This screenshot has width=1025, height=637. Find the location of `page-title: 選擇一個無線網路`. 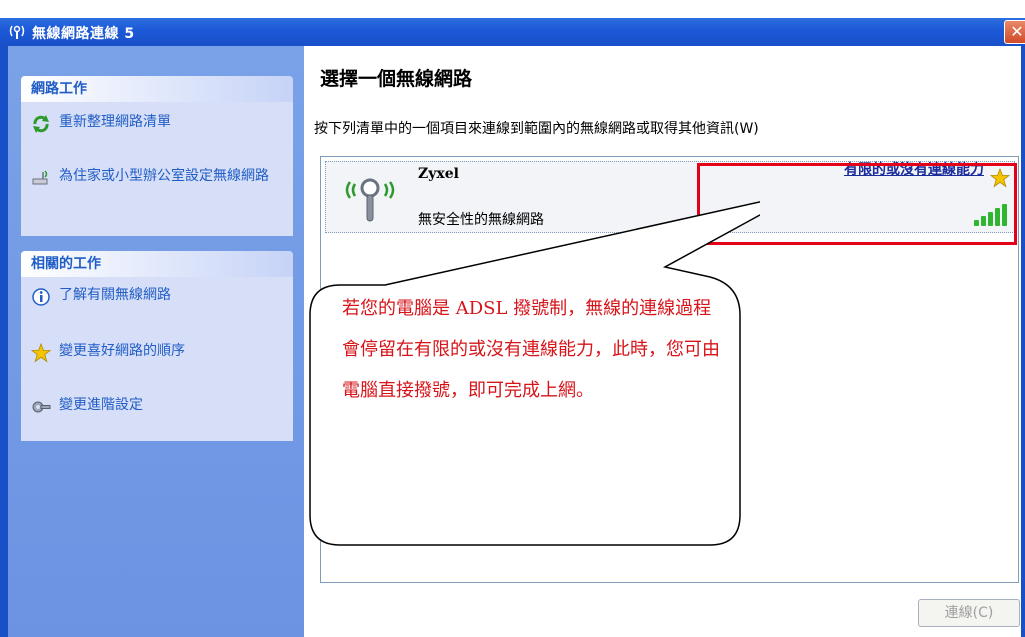

page-title: 選擇一個無線網路 is located at coordinates (396, 79).